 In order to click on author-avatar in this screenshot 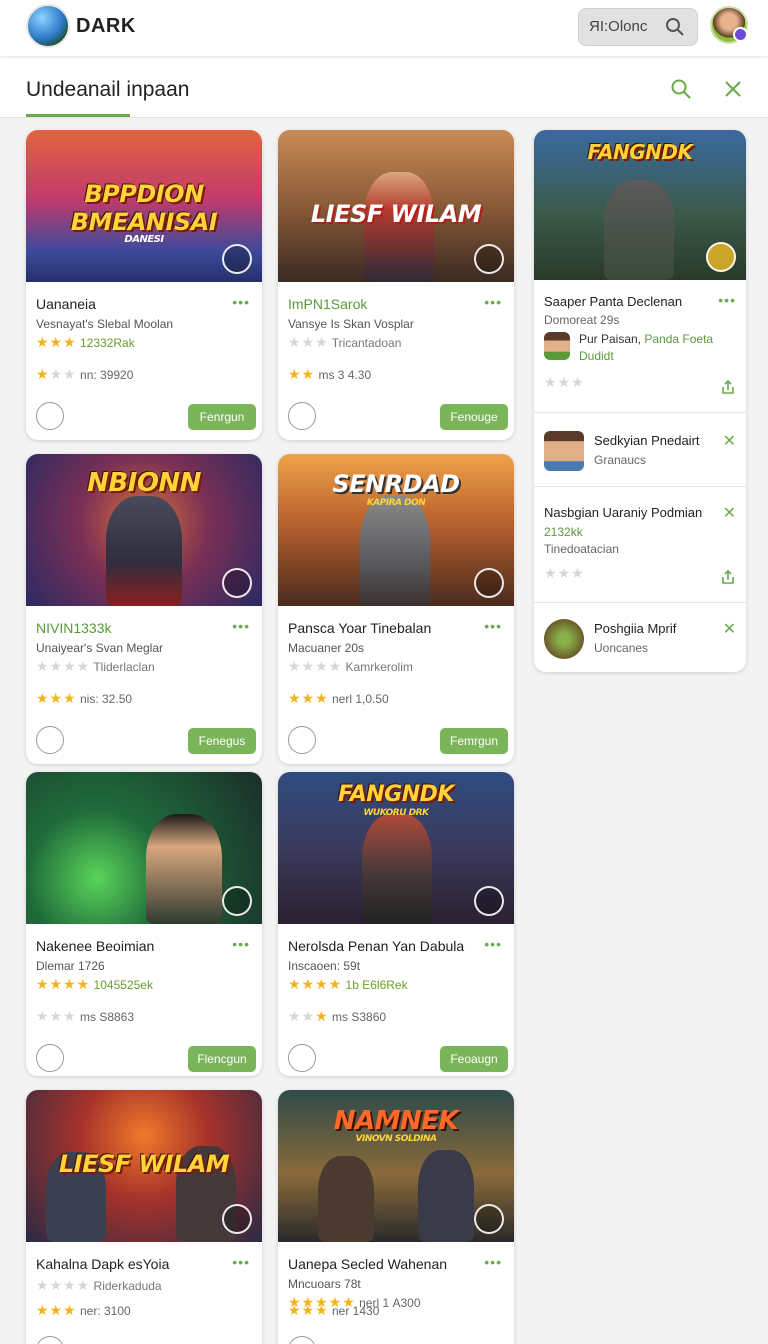, I will do `click(557, 346)`.